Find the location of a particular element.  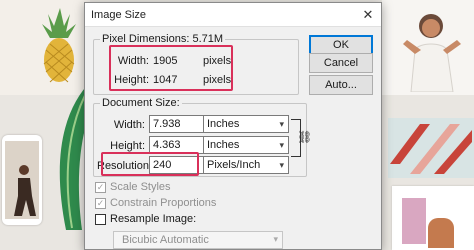

pixel-width-label: Width: is located at coordinates (133, 61).